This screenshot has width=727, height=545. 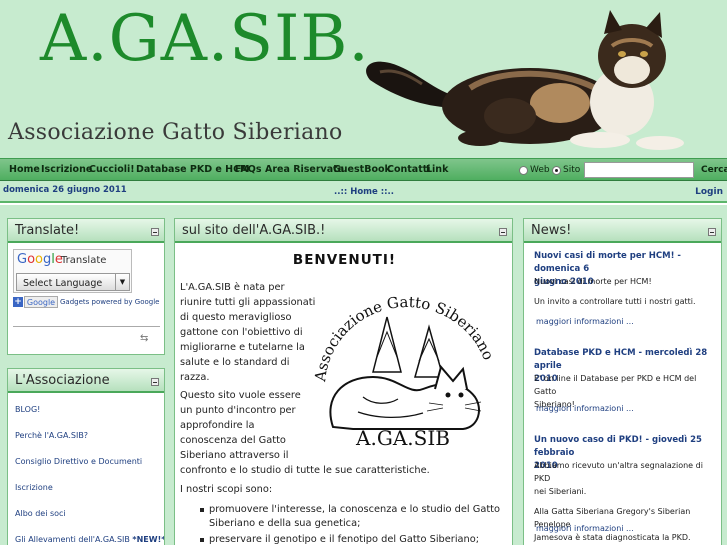 I want to click on intro-line: razza., so click(x=195, y=377).